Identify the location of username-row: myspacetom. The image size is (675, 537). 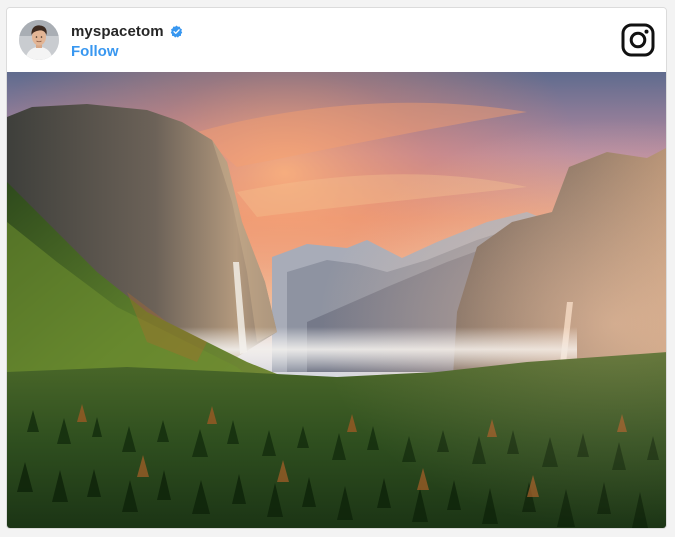
(127, 31).